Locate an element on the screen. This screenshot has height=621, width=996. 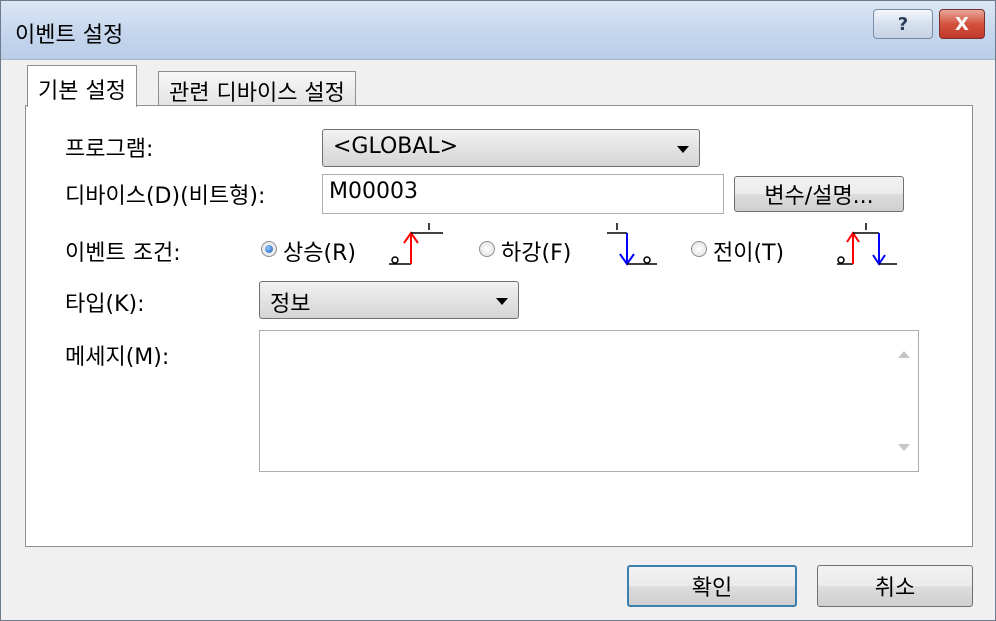
device-input-value: M00003 is located at coordinates (373, 191).